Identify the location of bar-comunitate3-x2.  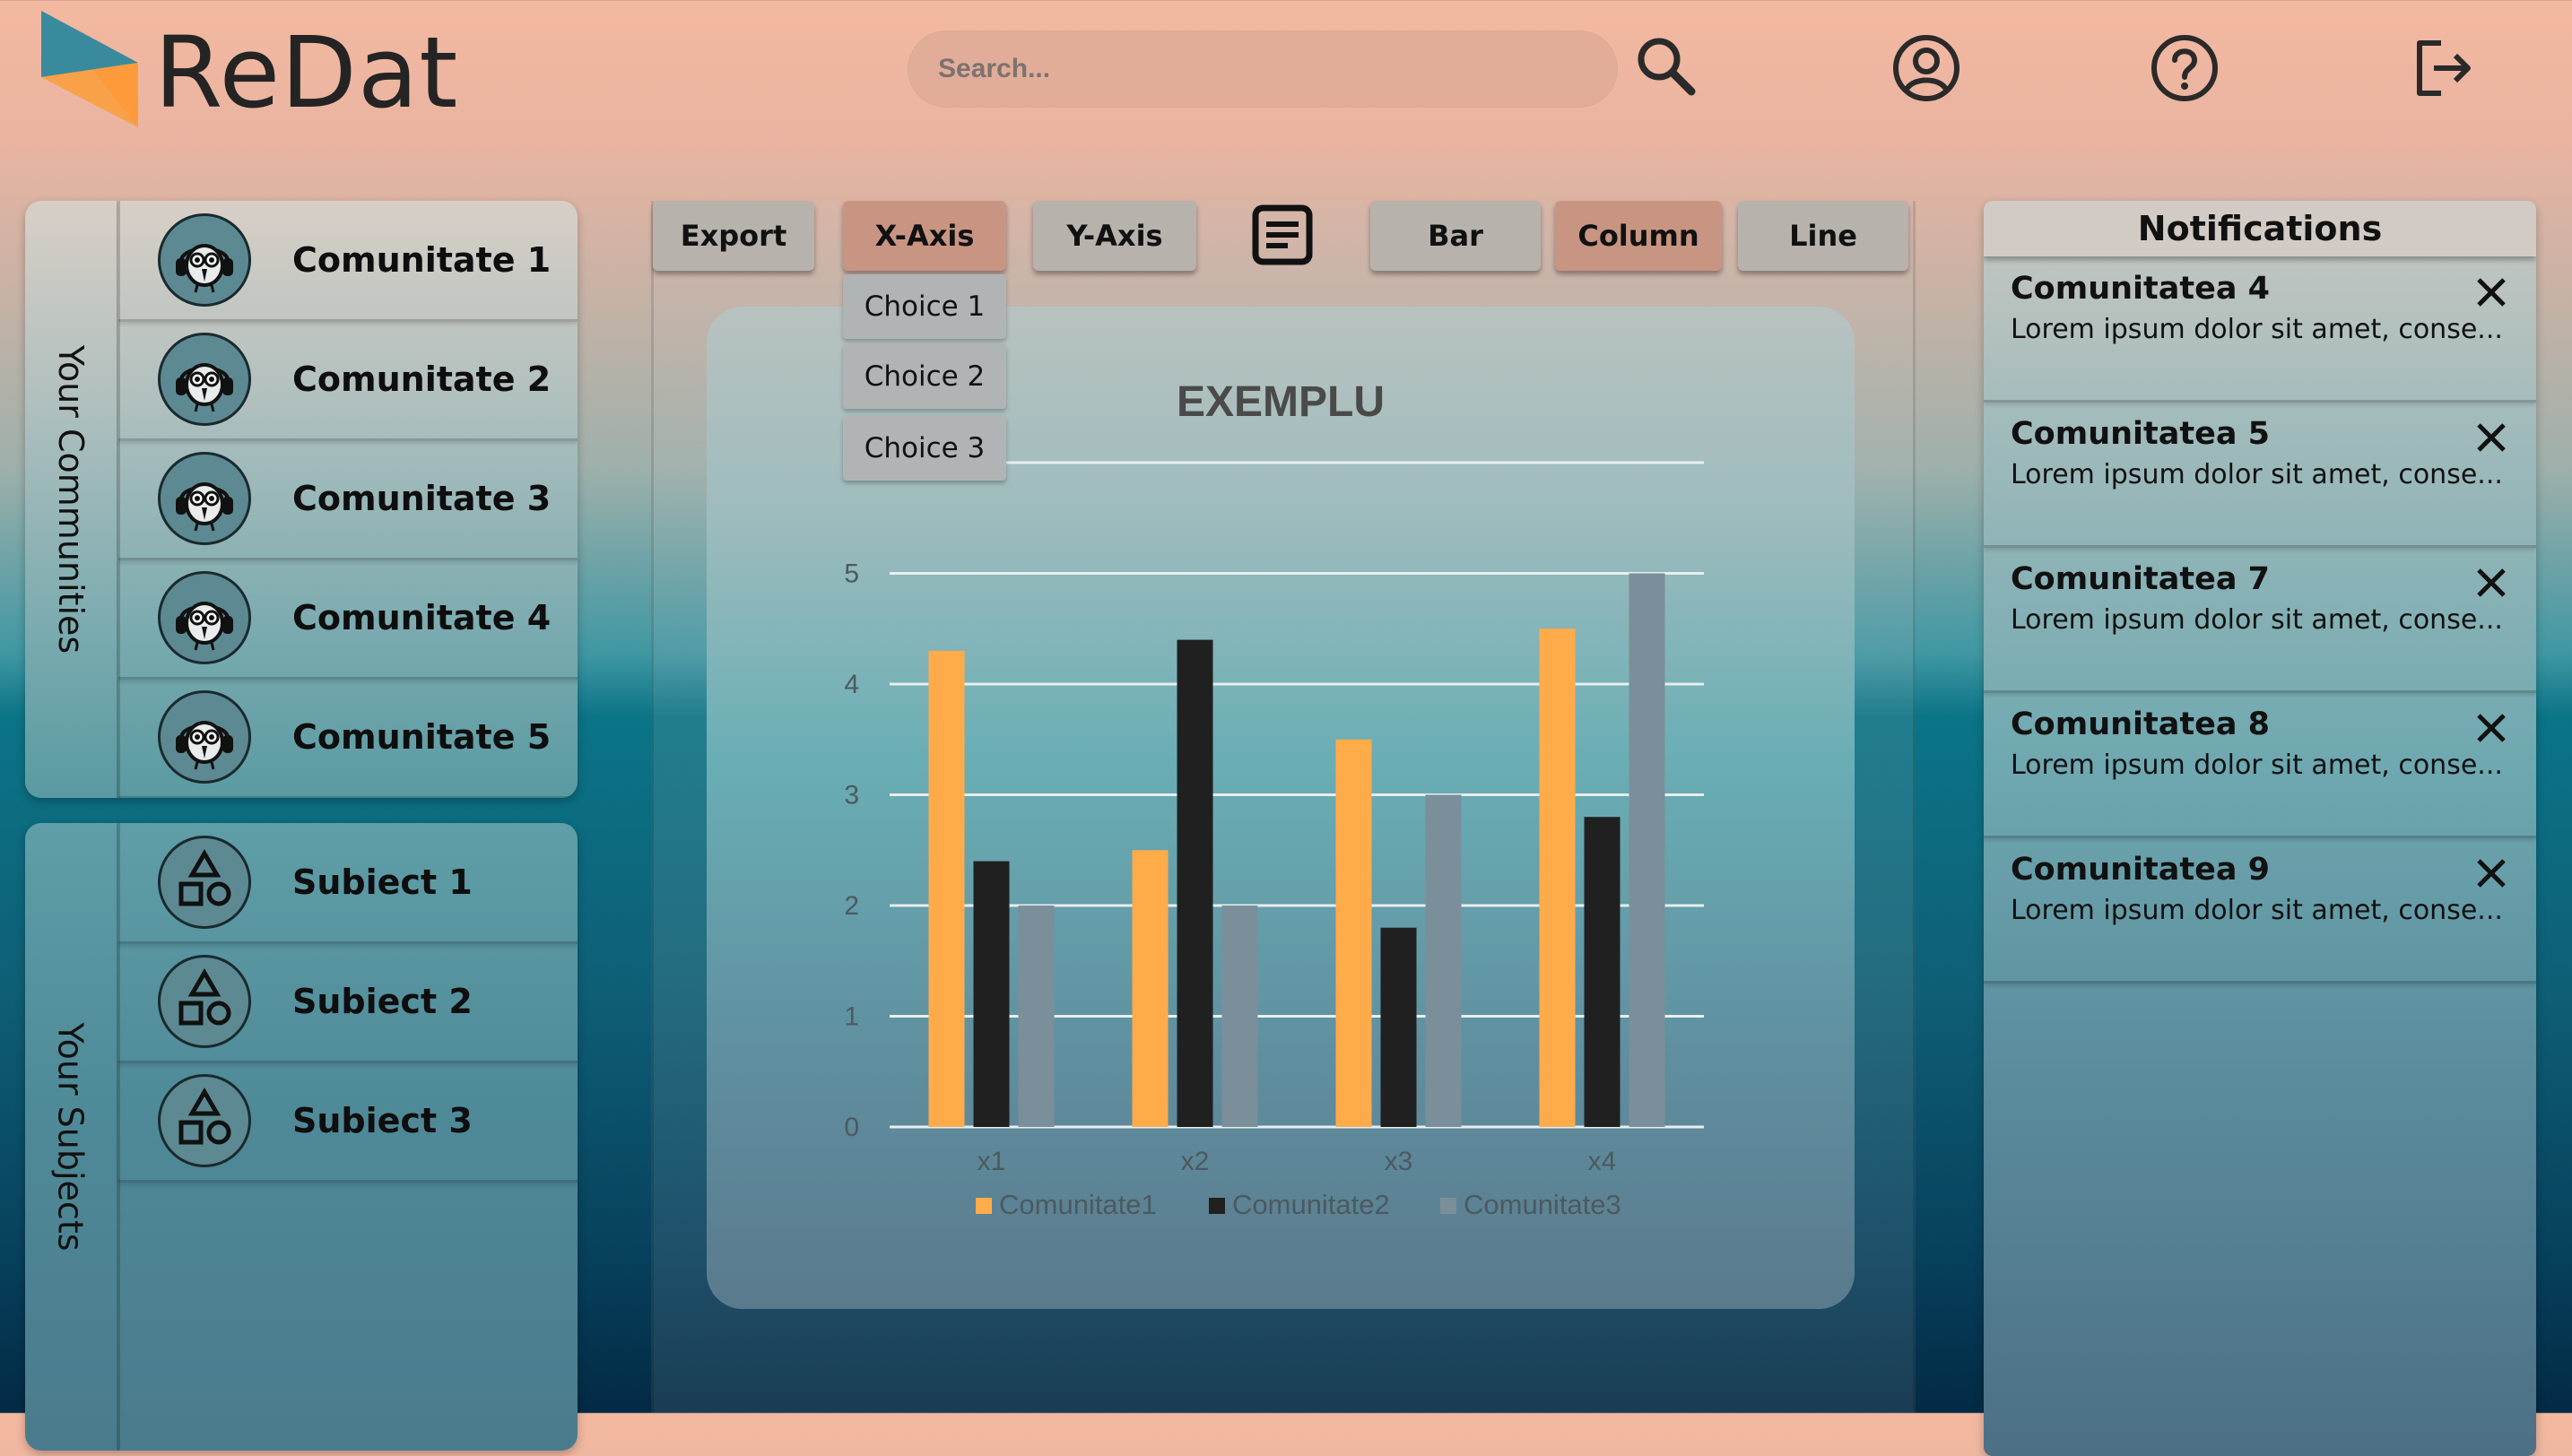
(1239, 1017).